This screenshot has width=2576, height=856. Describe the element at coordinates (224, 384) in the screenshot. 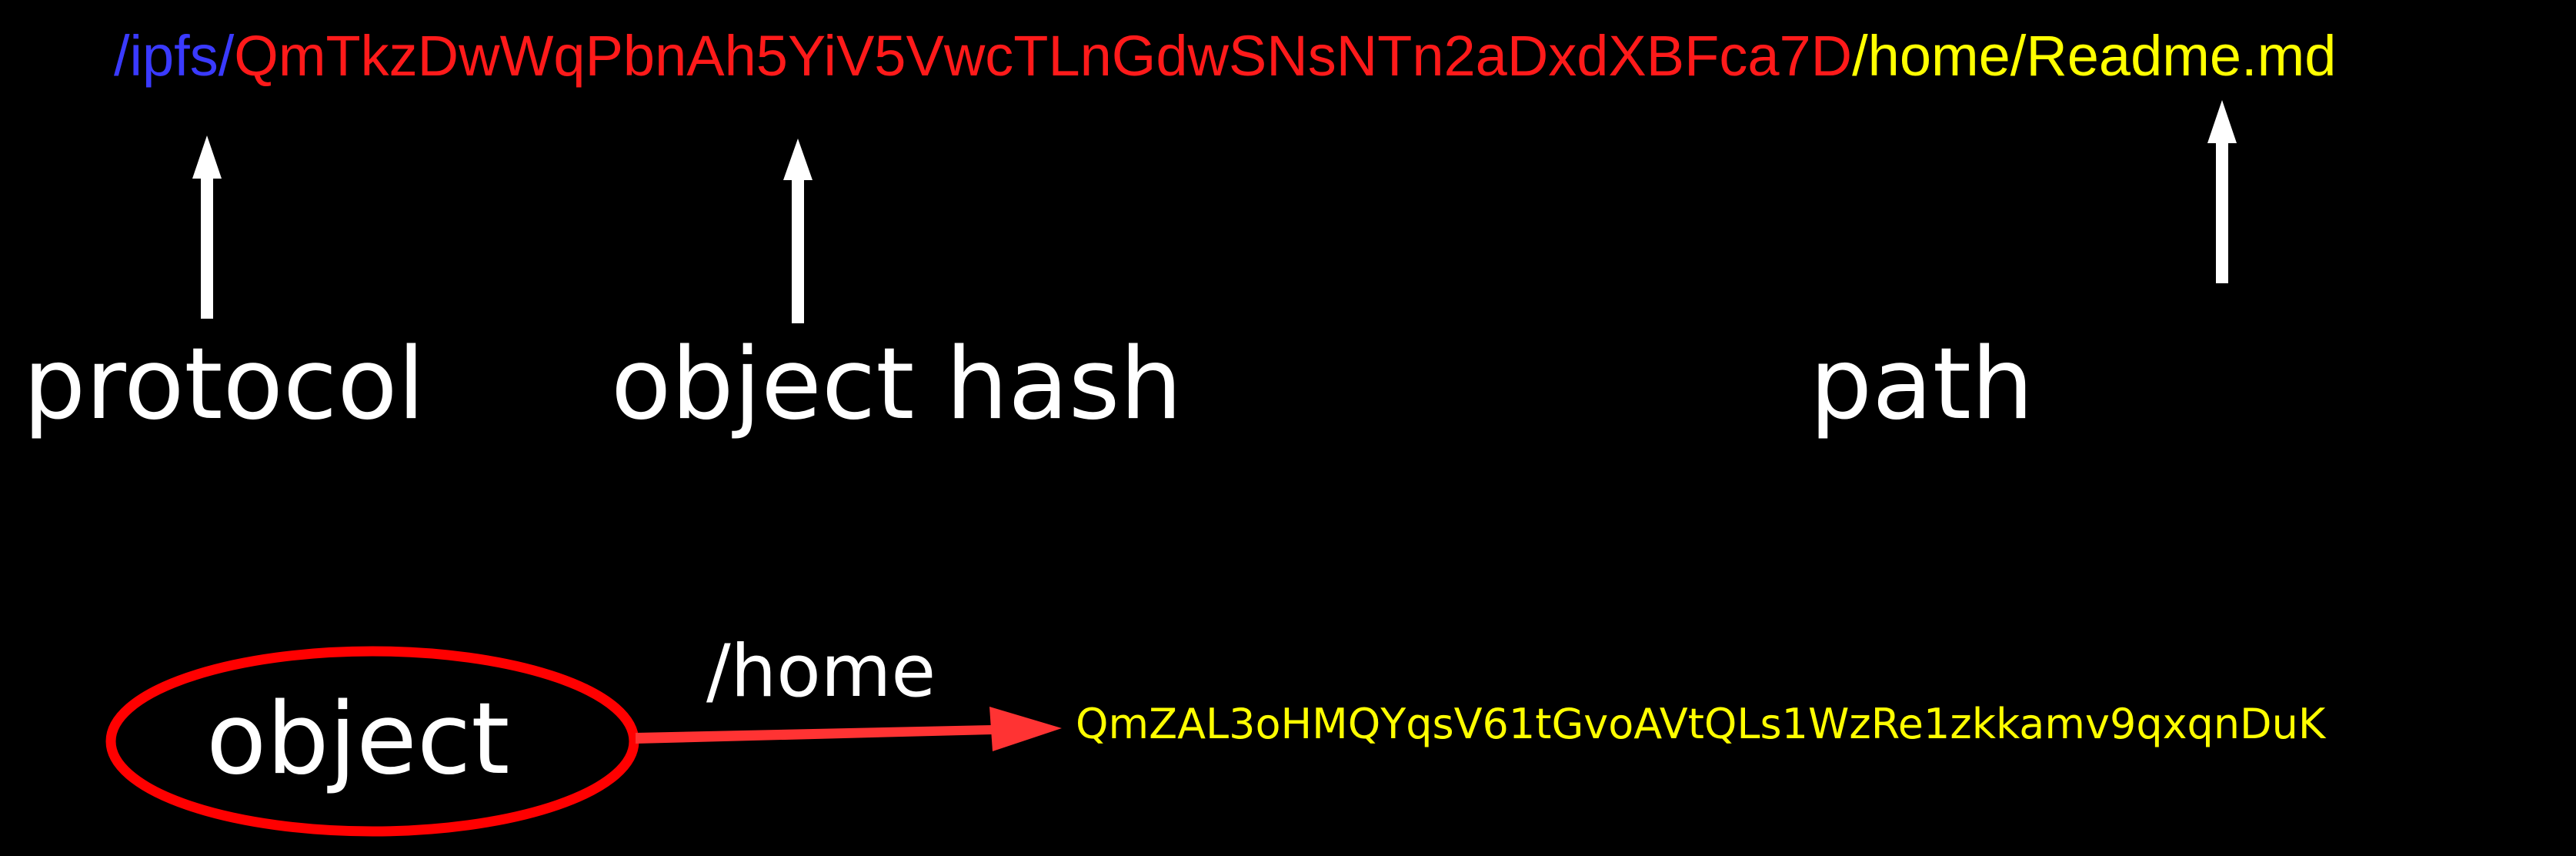

I see `protocol-label: protocol` at that location.